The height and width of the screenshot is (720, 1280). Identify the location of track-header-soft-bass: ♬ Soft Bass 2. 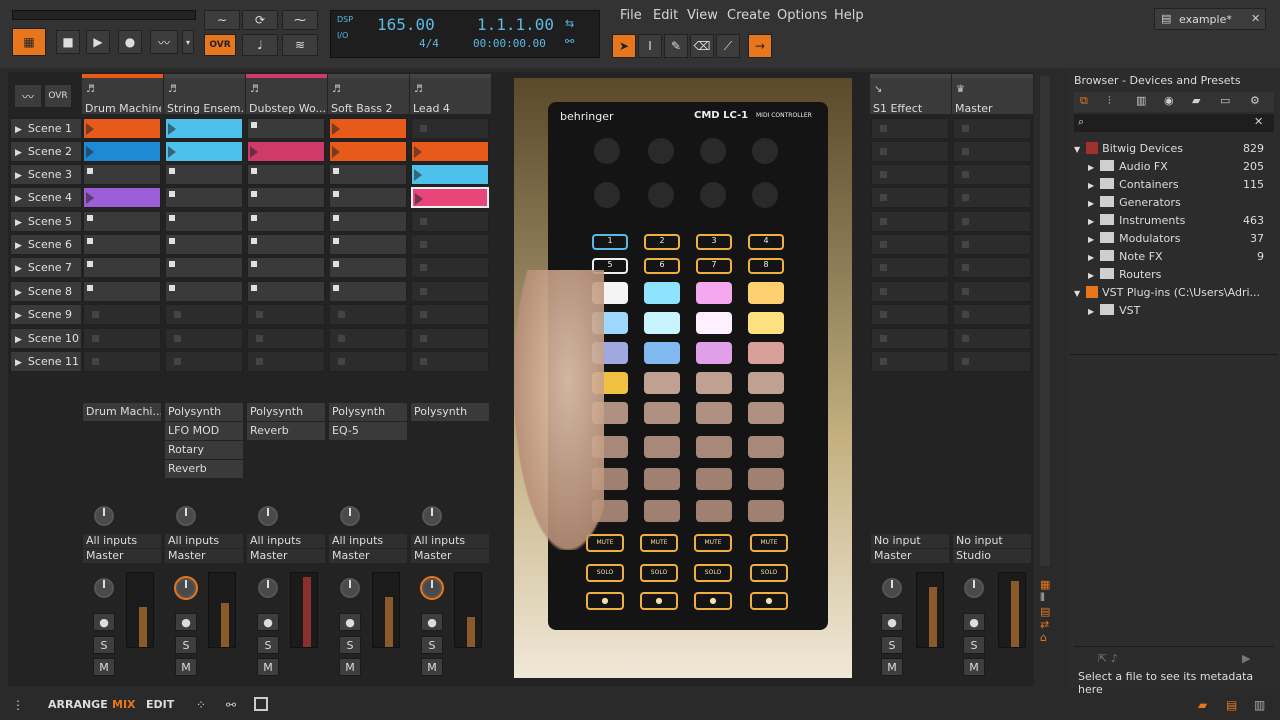
(369, 94).